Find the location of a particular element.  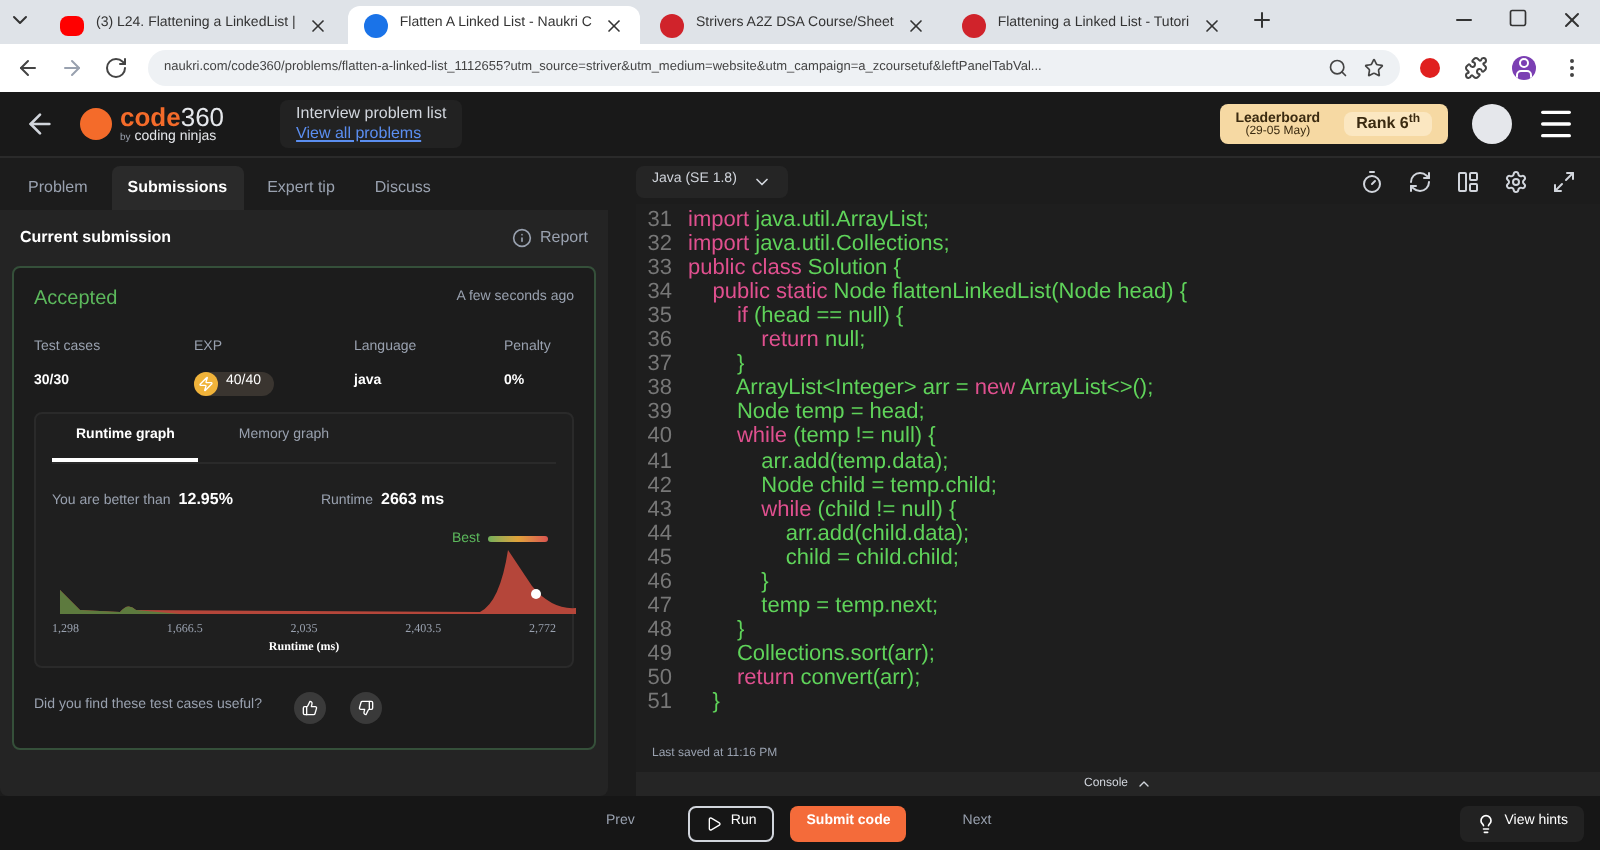

line-number: 40 is located at coordinates (659, 437).